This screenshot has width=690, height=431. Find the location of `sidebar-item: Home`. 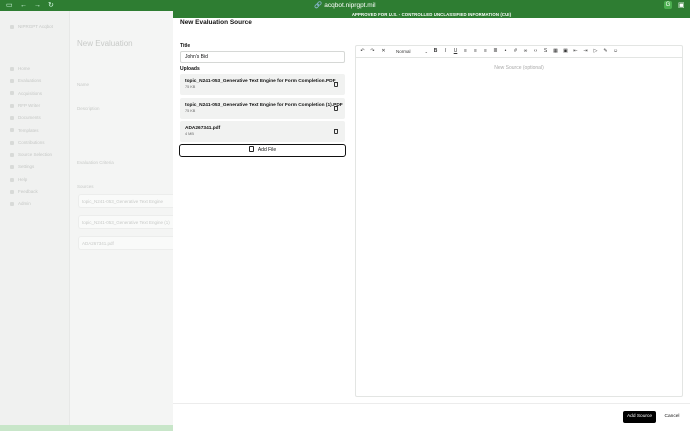

sidebar-item: Home is located at coordinates (20, 68).